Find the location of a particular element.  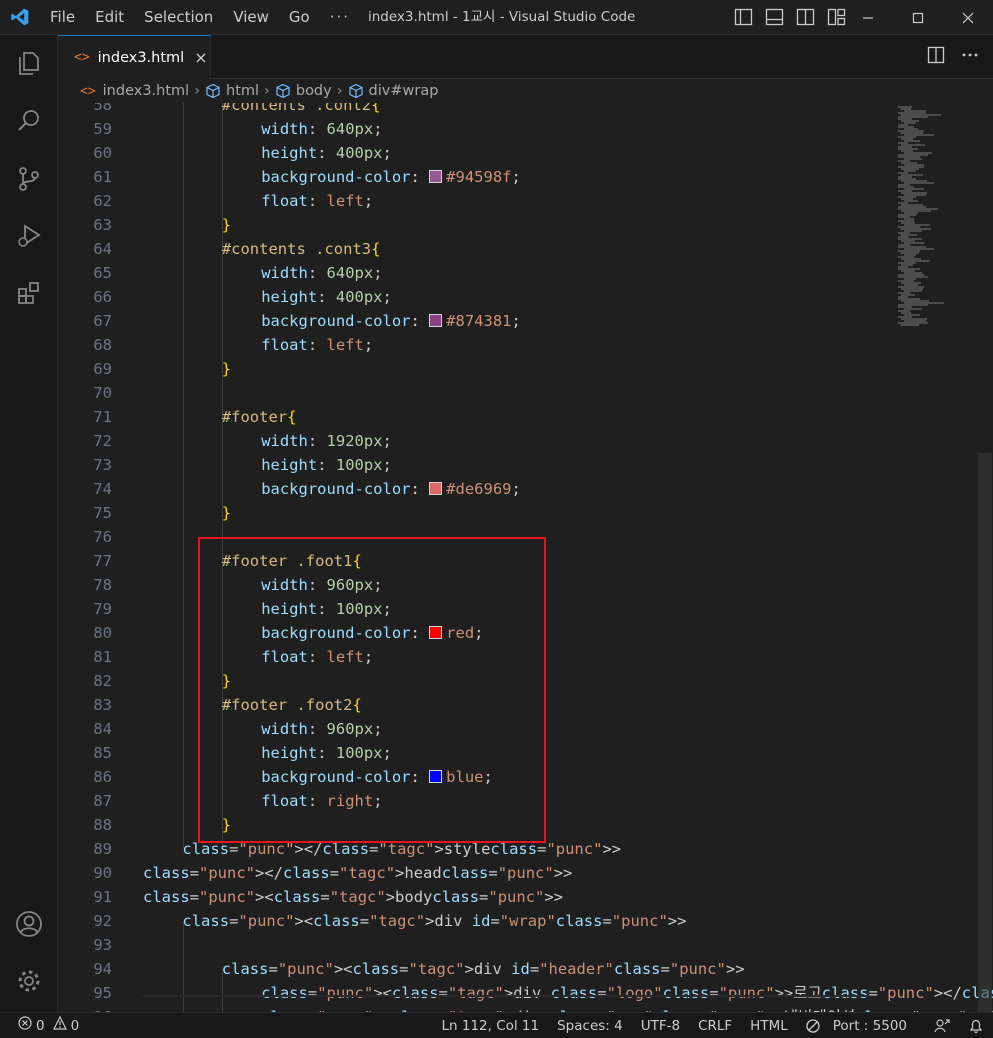

end-of-line: CRLF is located at coordinates (715, 1025).